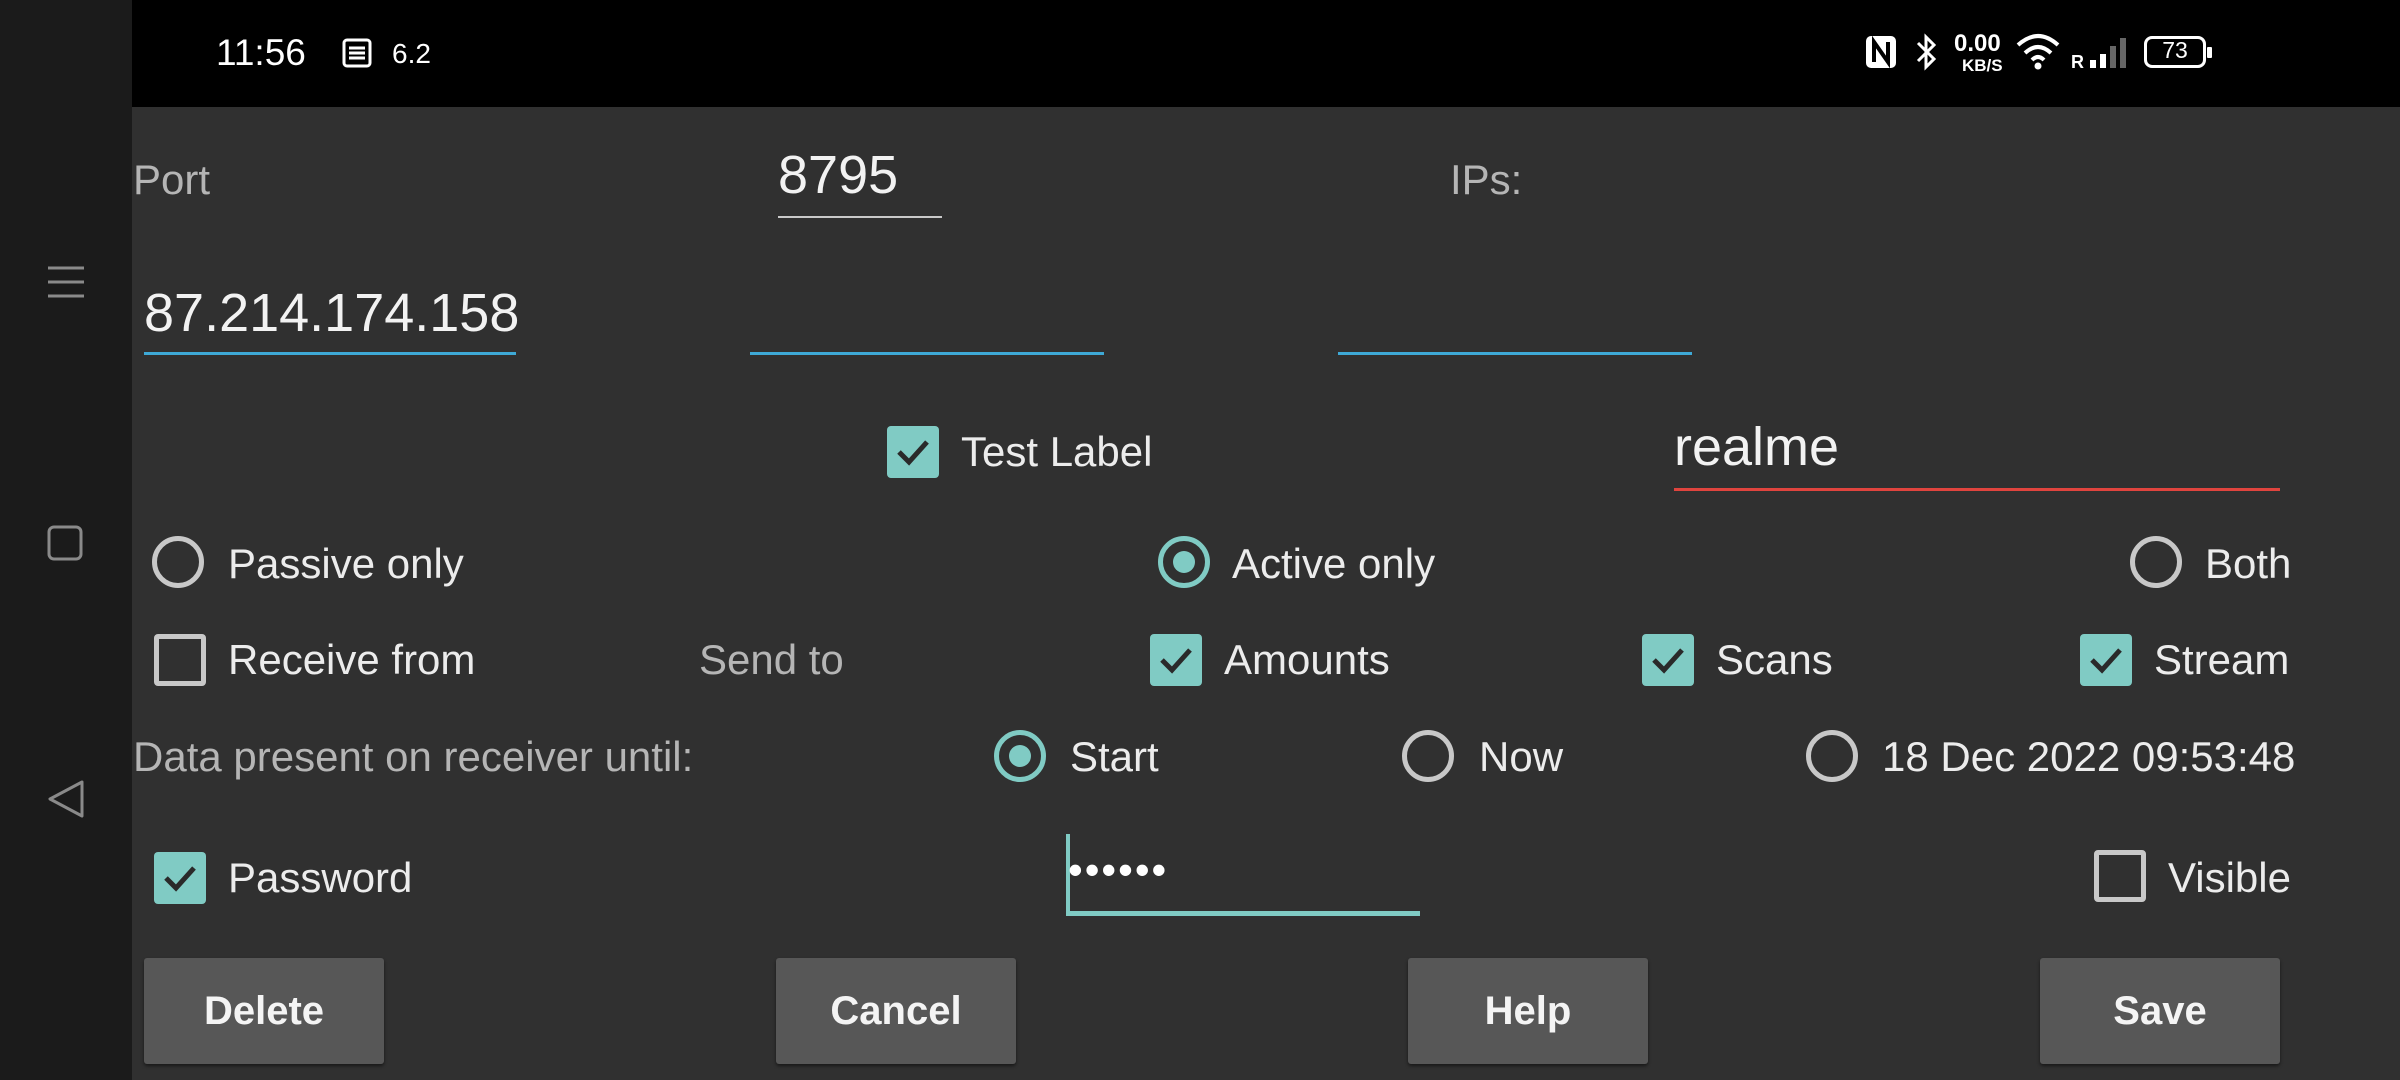 The image size is (2400, 1080). Describe the element at coordinates (1334, 563) in the screenshot. I see `radio-active-only-label: Active only` at that location.